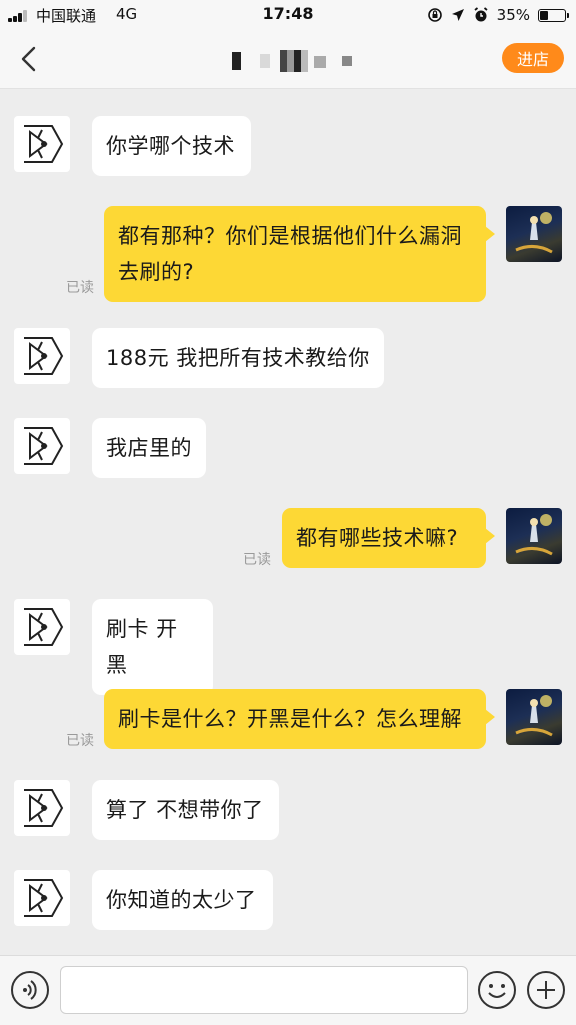 The height and width of the screenshot is (1025, 576). Describe the element at coordinates (182, 900) in the screenshot. I see `message-bubble: 你知道的太少了` at that location.